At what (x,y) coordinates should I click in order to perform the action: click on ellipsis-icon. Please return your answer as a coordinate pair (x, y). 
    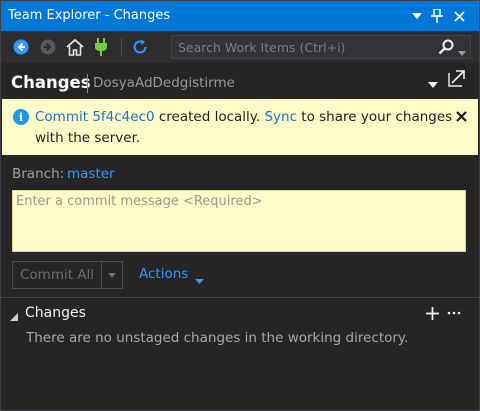
    Looking at the image, I should click on (454, 313).